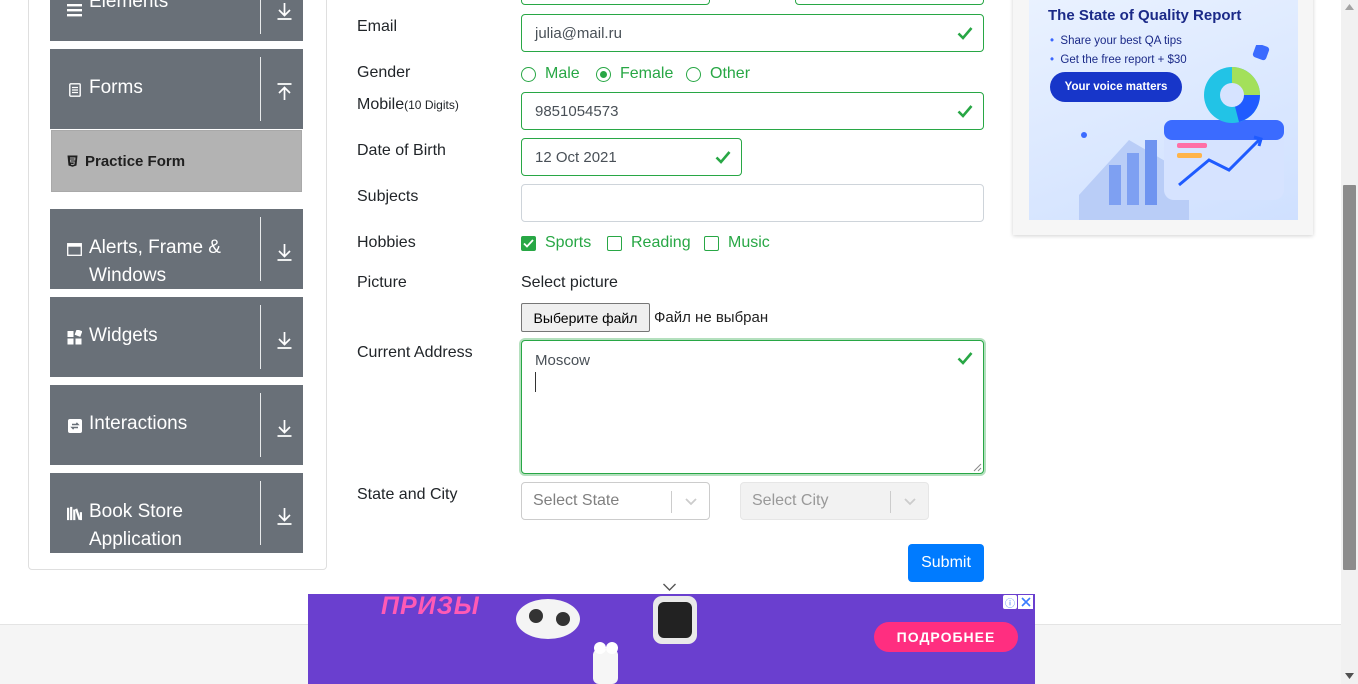 The image size is (1358, 684). I want to click on mobile-hint: (10 Digits), so click(431, 105).